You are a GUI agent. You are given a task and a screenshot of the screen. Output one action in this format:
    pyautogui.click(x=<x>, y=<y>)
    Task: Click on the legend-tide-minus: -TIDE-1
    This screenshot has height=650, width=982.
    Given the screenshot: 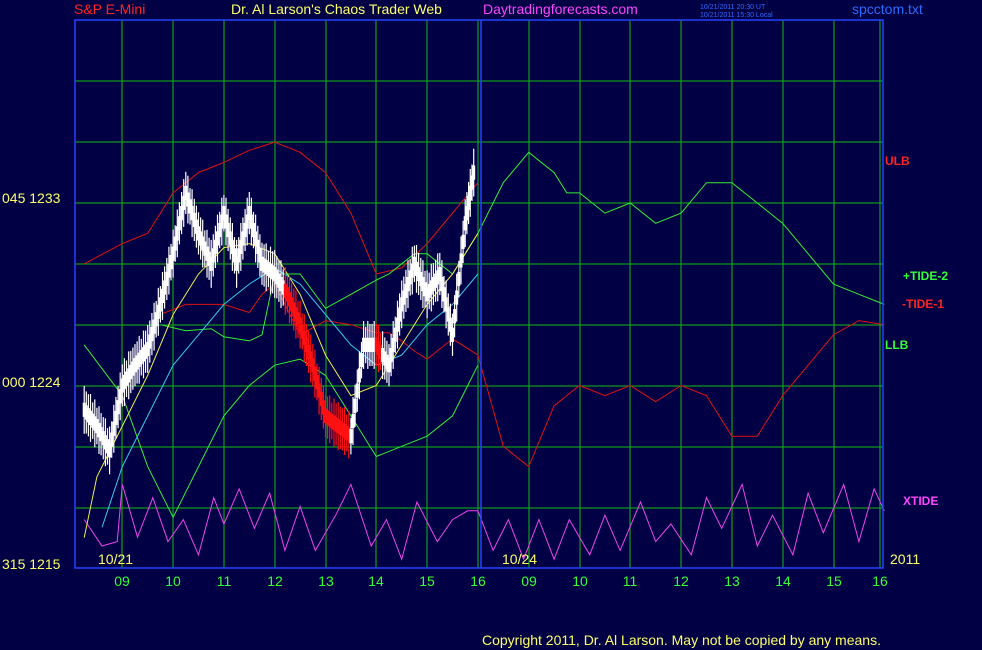 What is the action you would take?
    pyautogui.click(x=923, y=304)
    